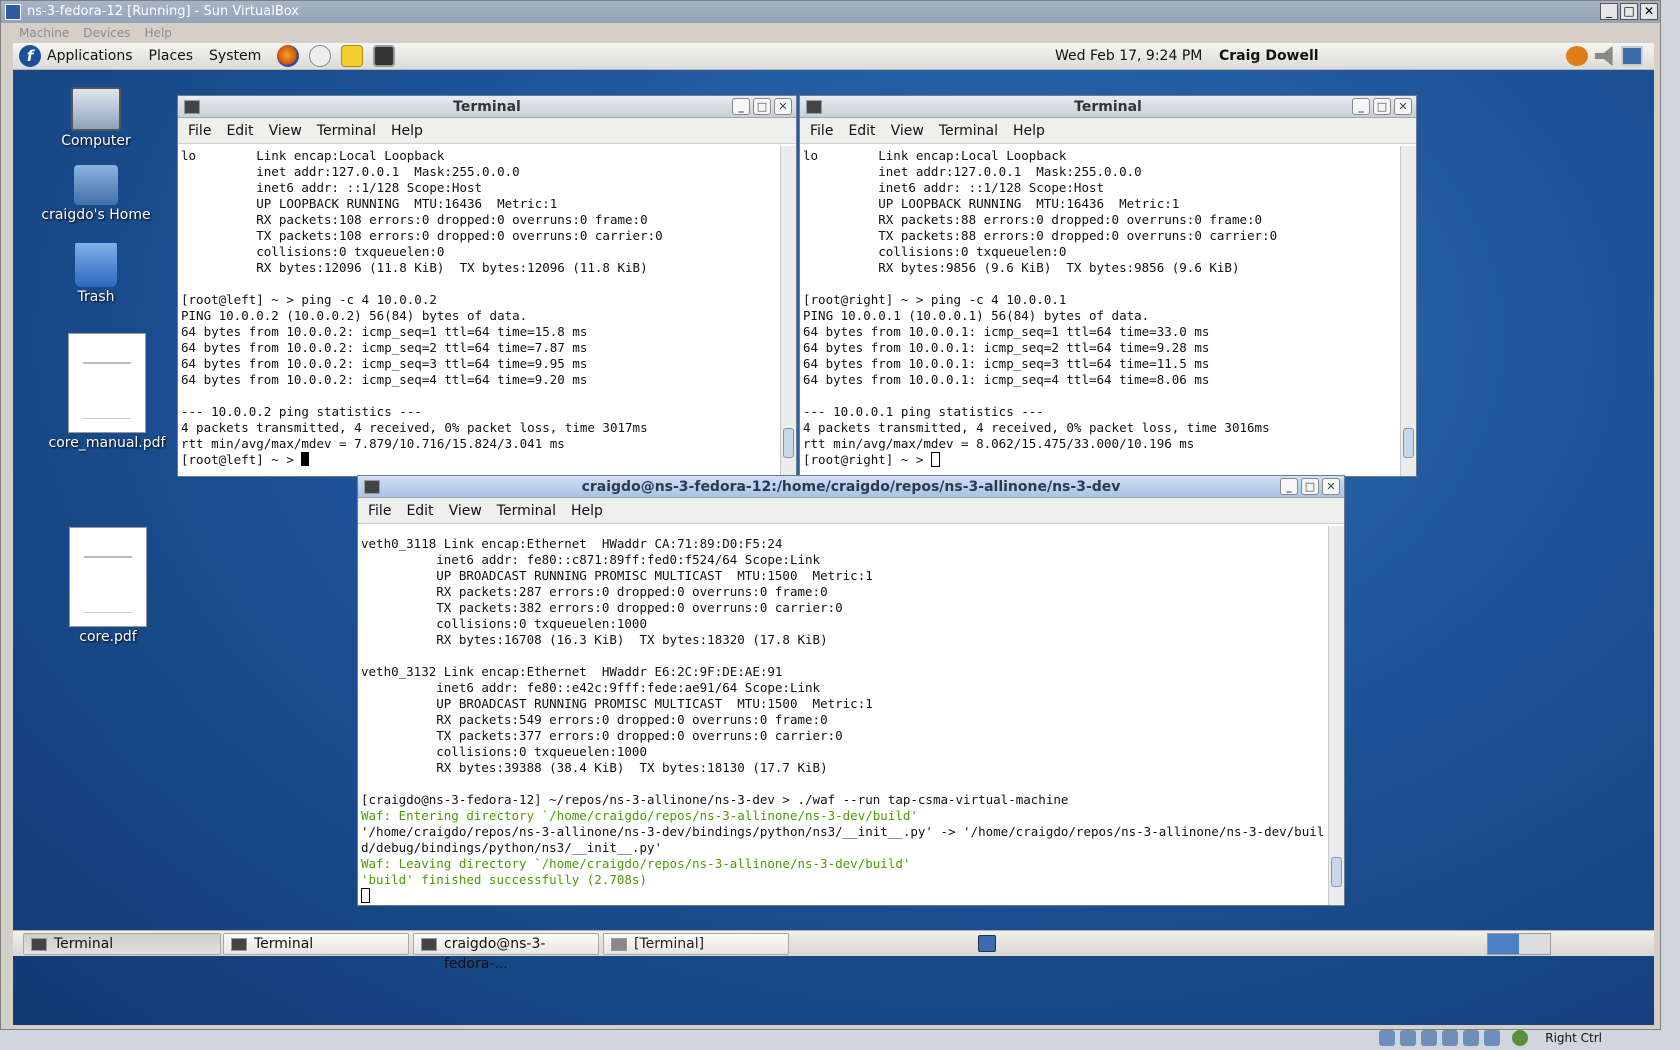 Image resolution: width=1680 pixels, height=1050 pixels. What do you see at coordinates (384, 56) in the screenshot?
I see `terminal-launcher-icon` at bounding box center [384, 56].